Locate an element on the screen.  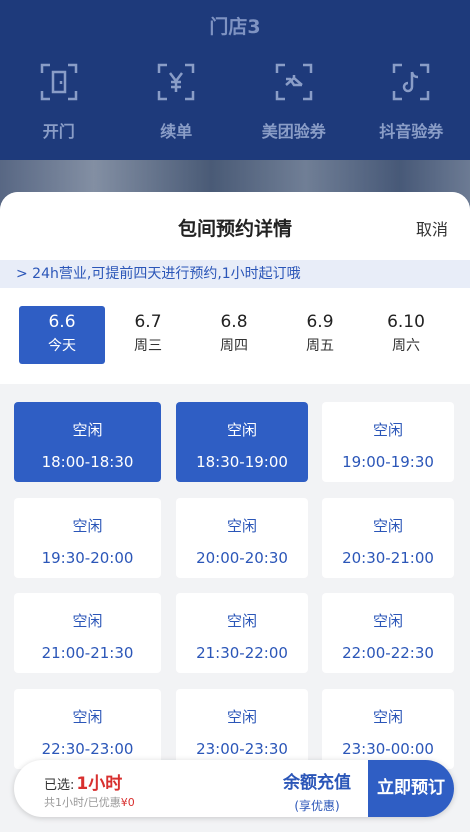
date-tab: 6.6 今天 is located at coordinates (62, 335).